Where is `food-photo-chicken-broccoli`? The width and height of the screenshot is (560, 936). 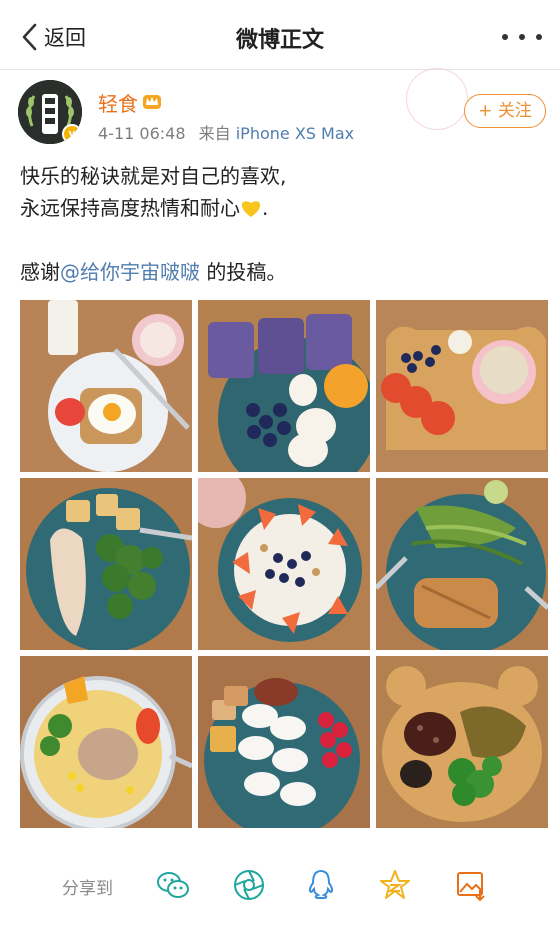 food-photo-chicken-broccoli is located at coordinates (106, 564).